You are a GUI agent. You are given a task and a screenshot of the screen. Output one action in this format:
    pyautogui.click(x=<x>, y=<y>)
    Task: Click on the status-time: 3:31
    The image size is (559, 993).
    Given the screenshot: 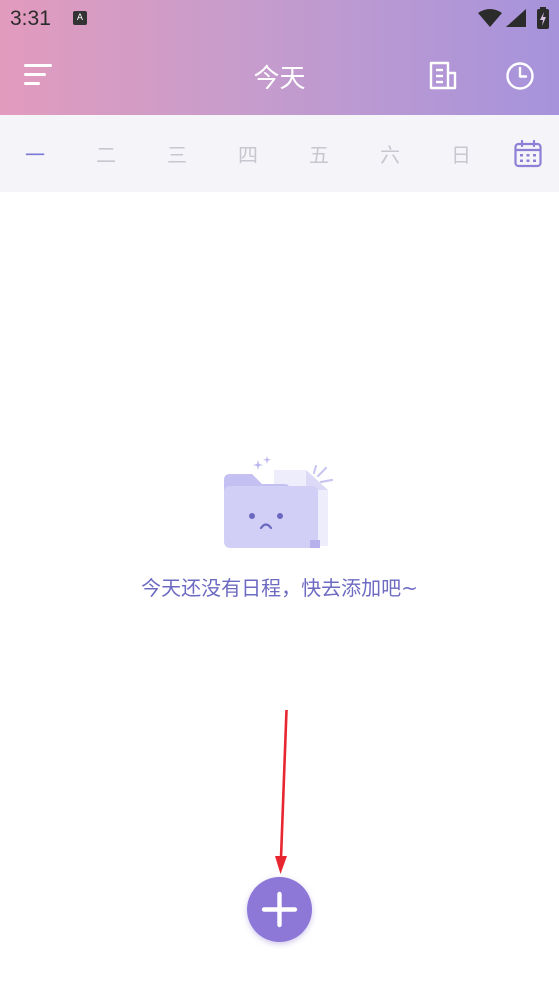 What is the action you would take?
    pyautogui.click(x=30, y=18)
    